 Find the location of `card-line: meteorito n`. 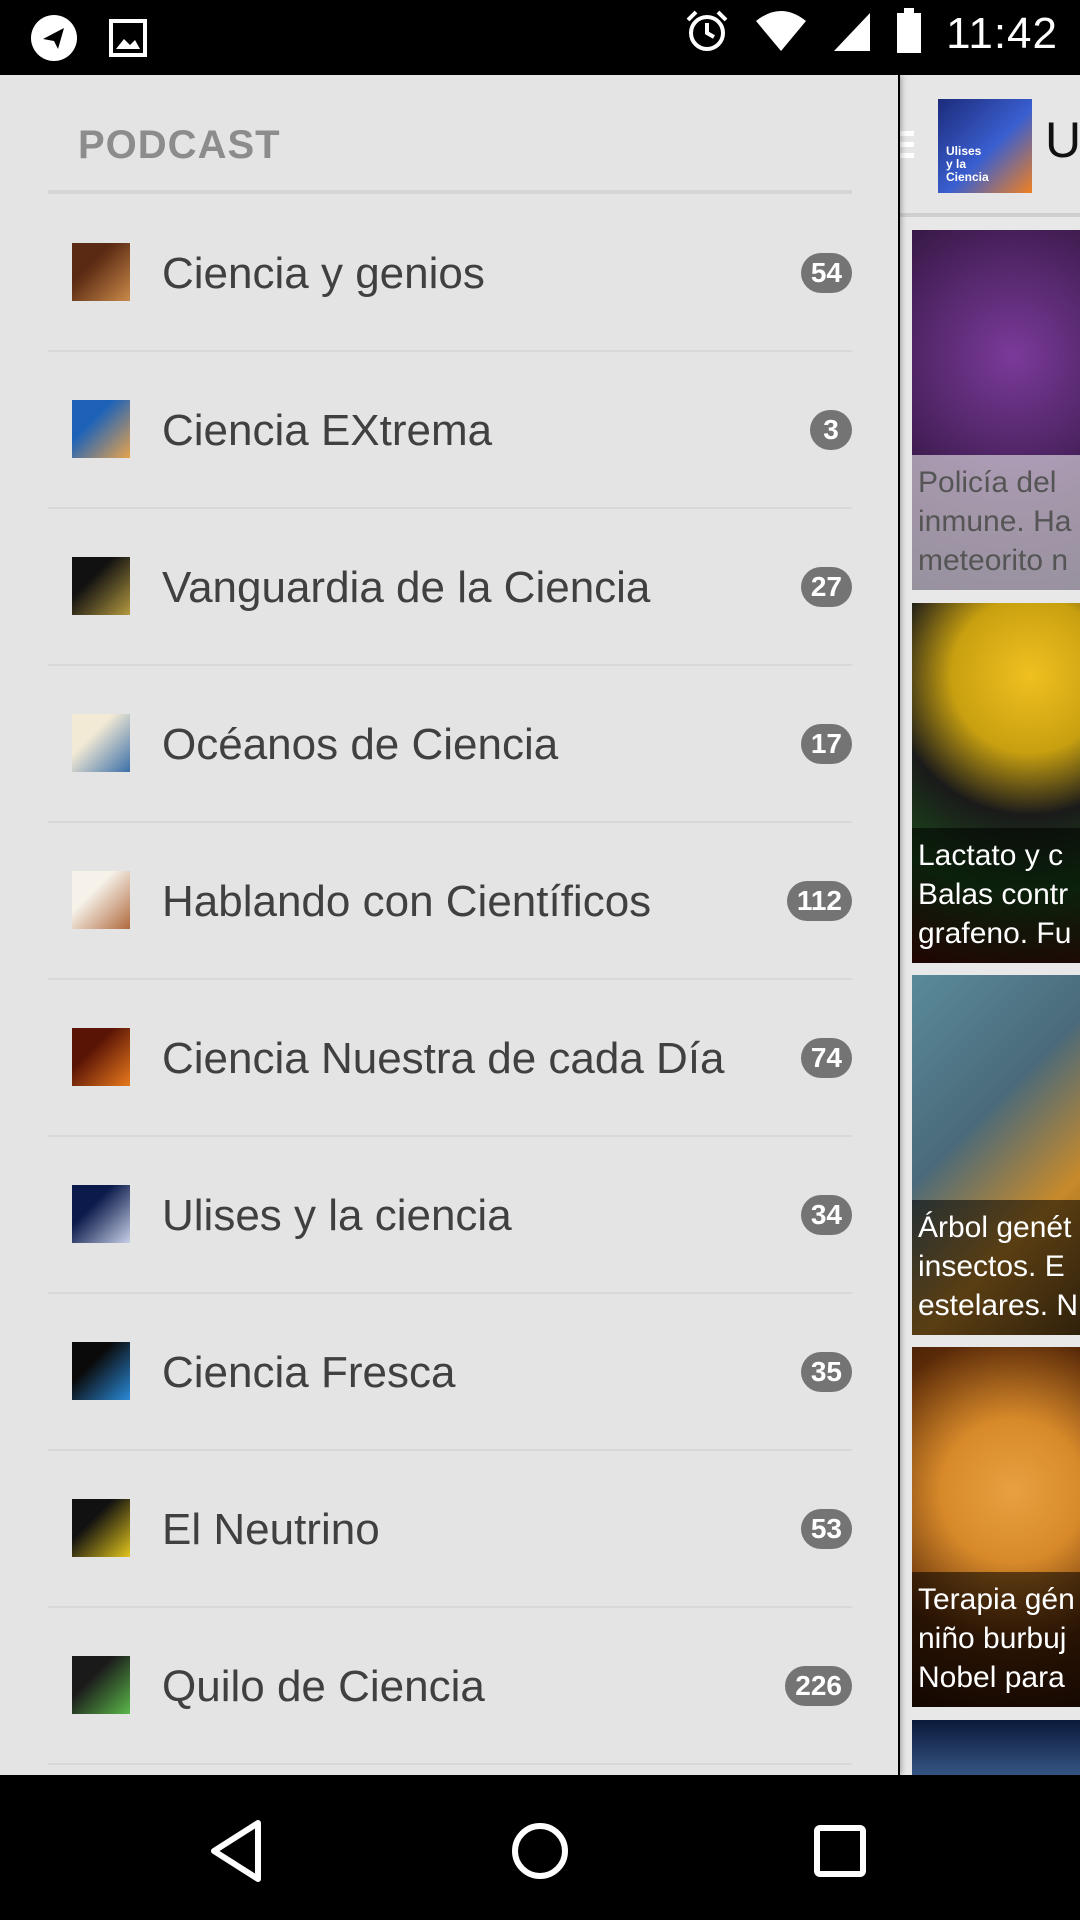

card-line: meteorito n is located at coordinates (993, 560).